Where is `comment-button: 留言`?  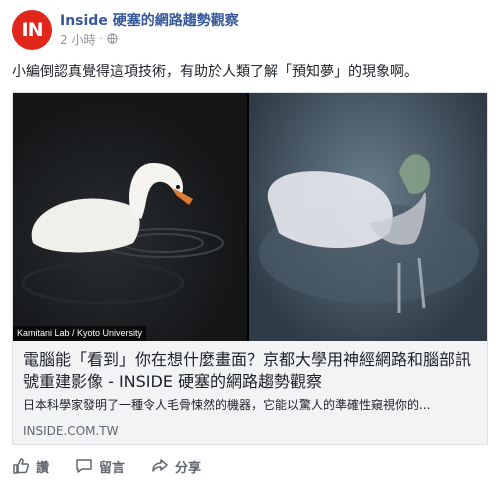 comment-button: 留言 is located at coordinates (100, 466).